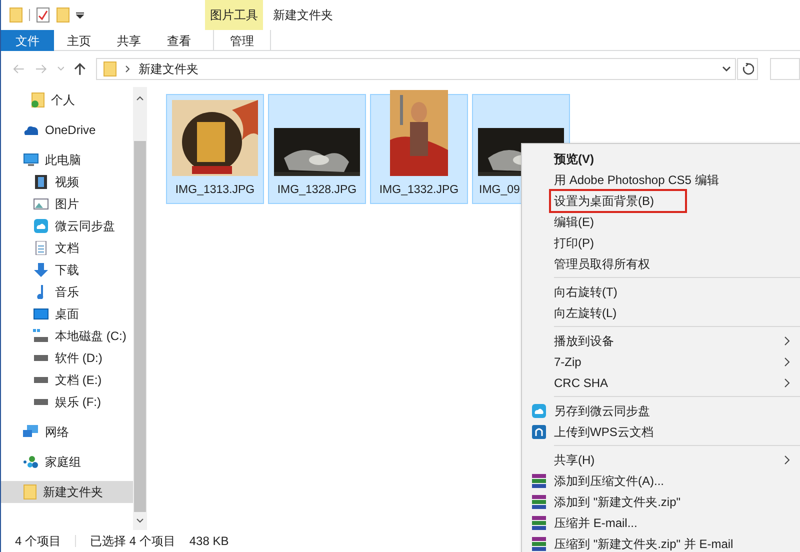  I want to click on file-name: IMG_09, so click(499, 190).